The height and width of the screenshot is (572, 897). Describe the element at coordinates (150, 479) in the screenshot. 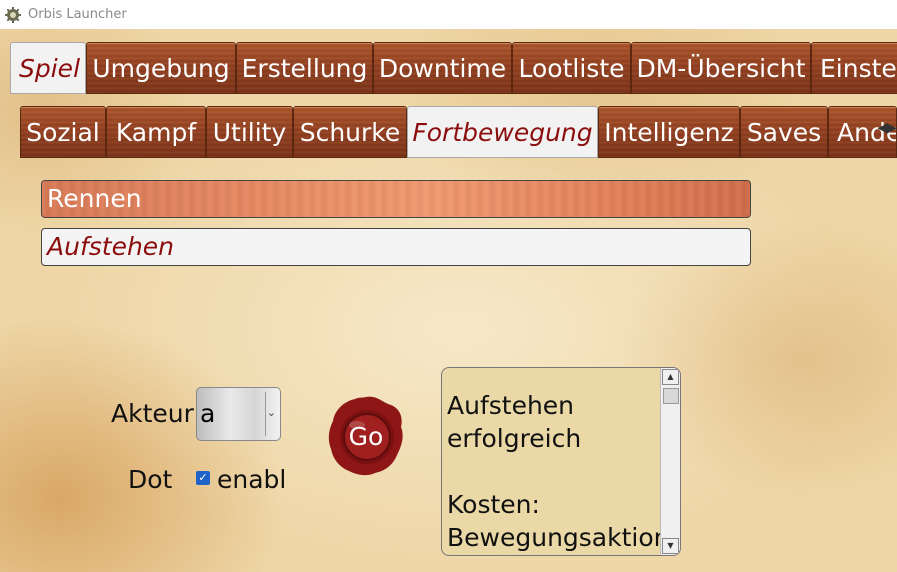

I see `dot-label: Dot` at that location.